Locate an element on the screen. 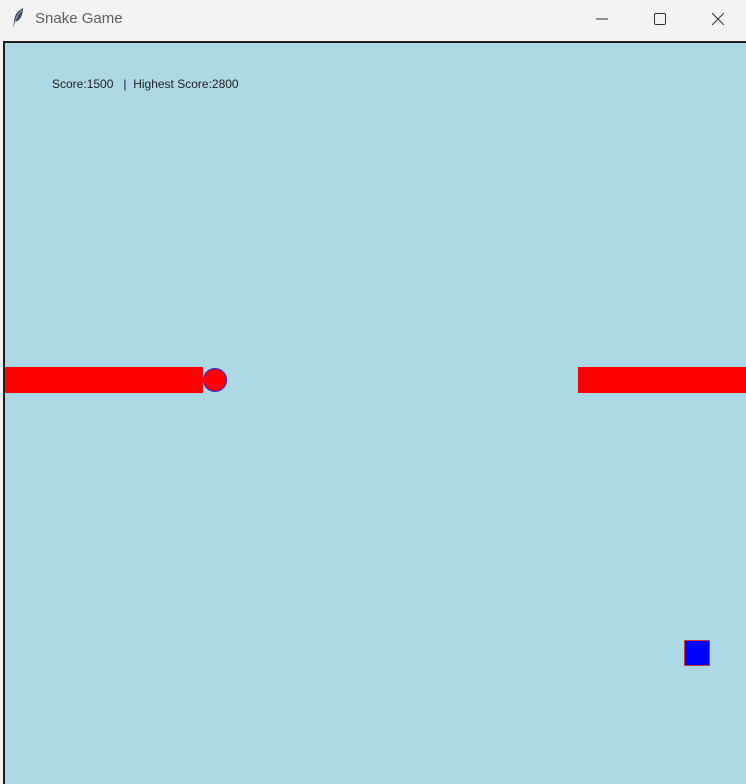 The image size is (746, 784). highest-score-value: 2800 is located at coordinates (225, 84).